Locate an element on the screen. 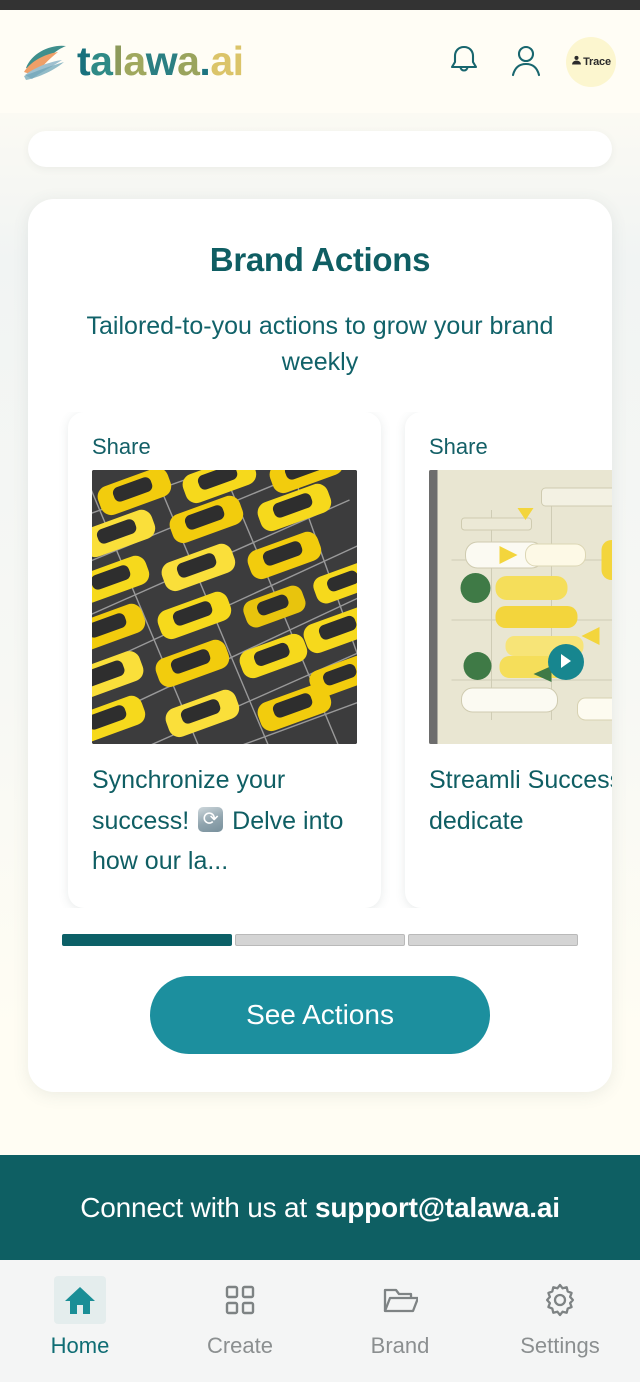 The image size is (640, 1382). carousel-progress is located at coordinates (320, 939).